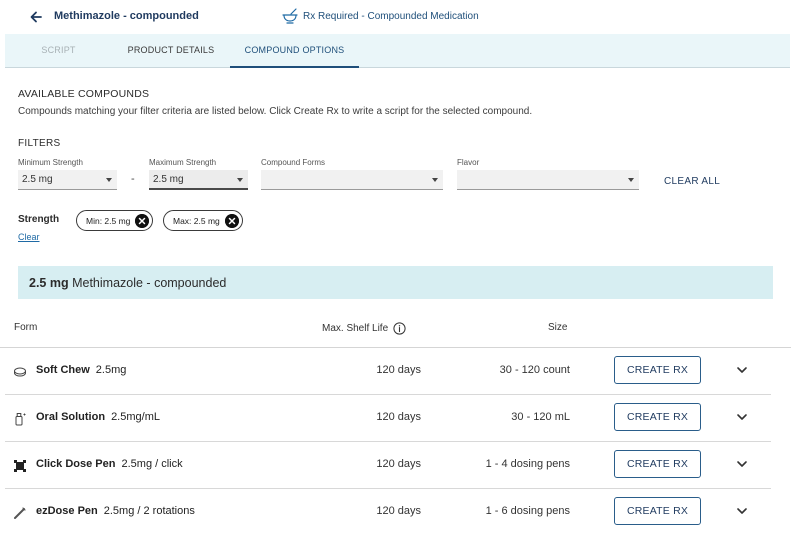  Describe the element at coordinates (290, 16) in the screenshot. I see `mortar-pestle-icon` at that location.